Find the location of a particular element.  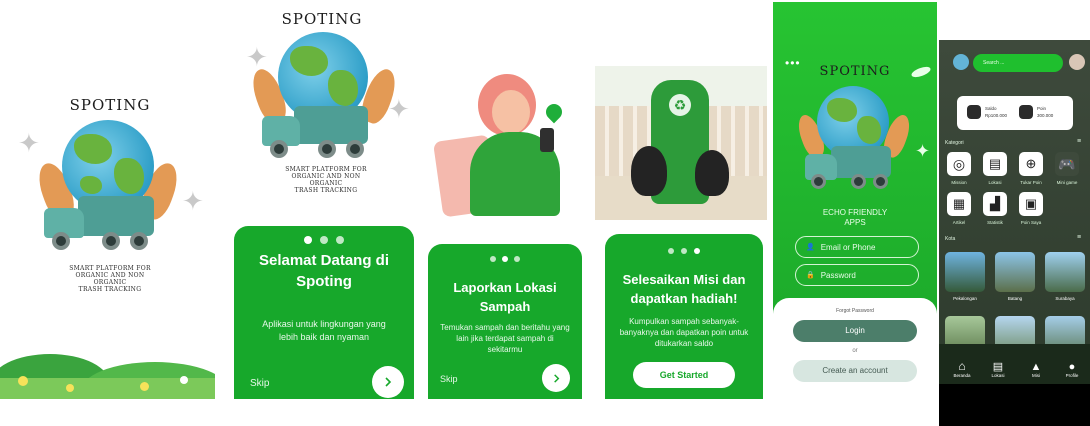

category-lokasi: ▤ is located at coordinates (995, 164).